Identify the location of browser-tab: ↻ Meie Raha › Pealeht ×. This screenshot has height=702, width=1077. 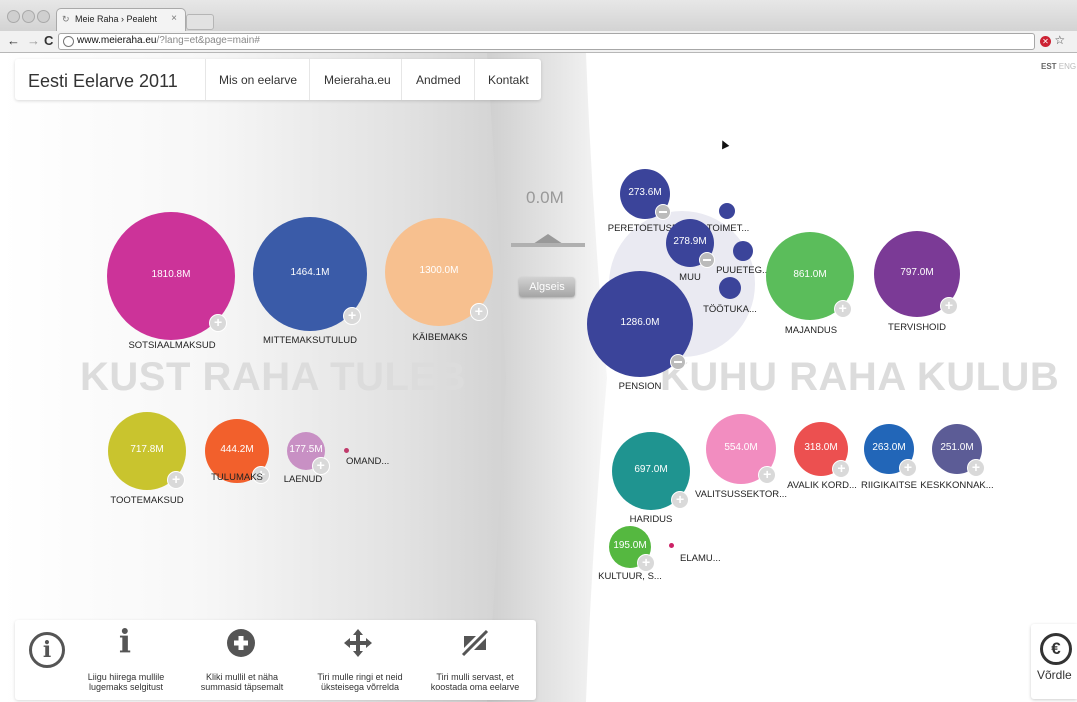
(121, 20).